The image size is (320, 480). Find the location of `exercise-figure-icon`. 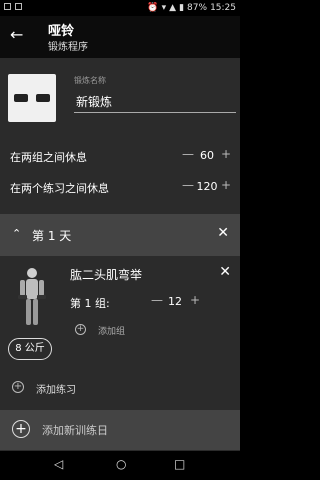

exercise-figure-icon is located at coordinates (32, 296).